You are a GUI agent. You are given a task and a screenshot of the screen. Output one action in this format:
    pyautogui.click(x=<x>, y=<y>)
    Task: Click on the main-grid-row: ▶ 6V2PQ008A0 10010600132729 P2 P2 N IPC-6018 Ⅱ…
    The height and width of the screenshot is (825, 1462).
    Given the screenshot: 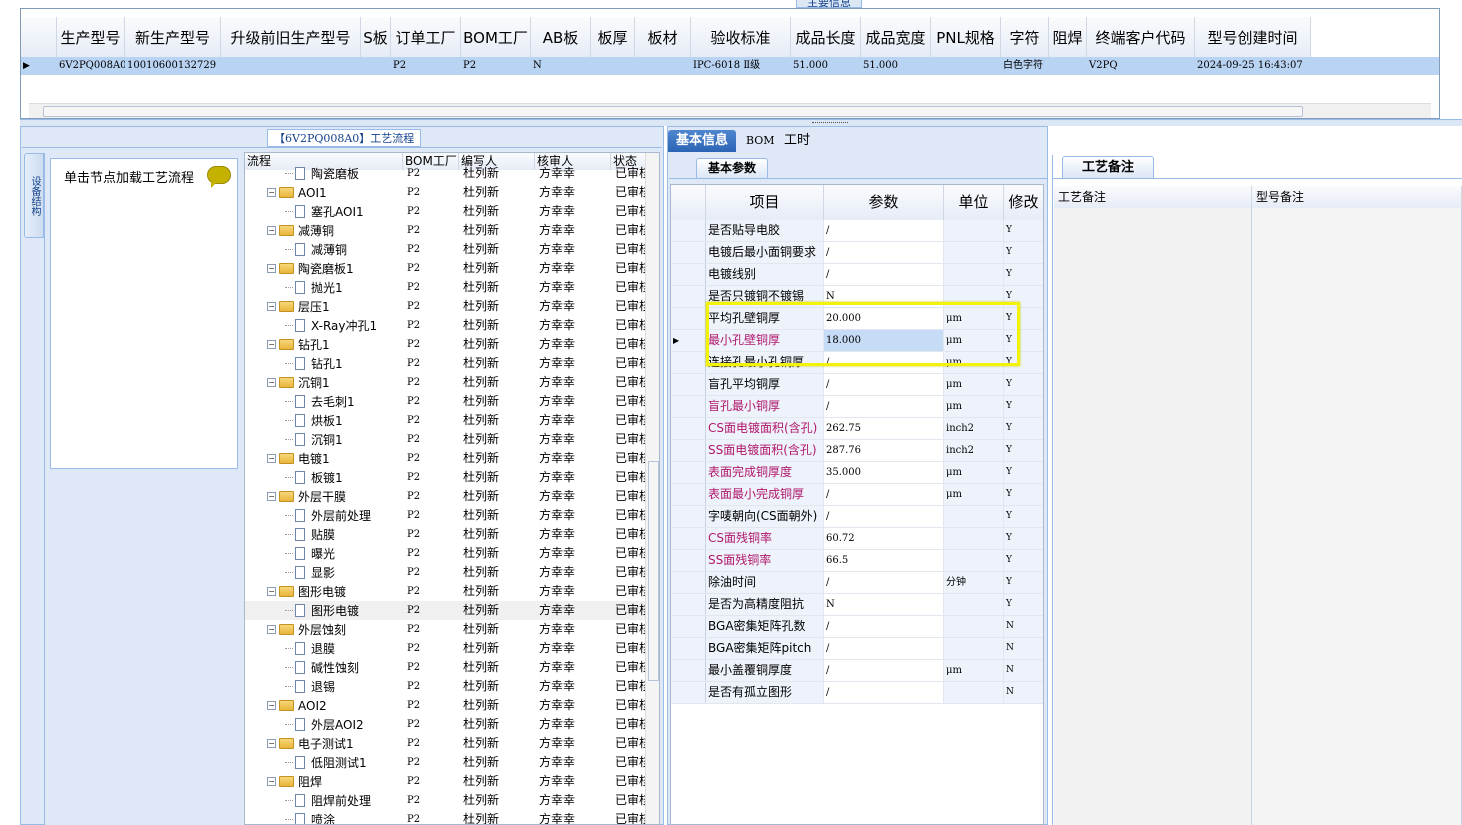 What is the action you would take?
    pyautogui.click(x=730, y=66)
    